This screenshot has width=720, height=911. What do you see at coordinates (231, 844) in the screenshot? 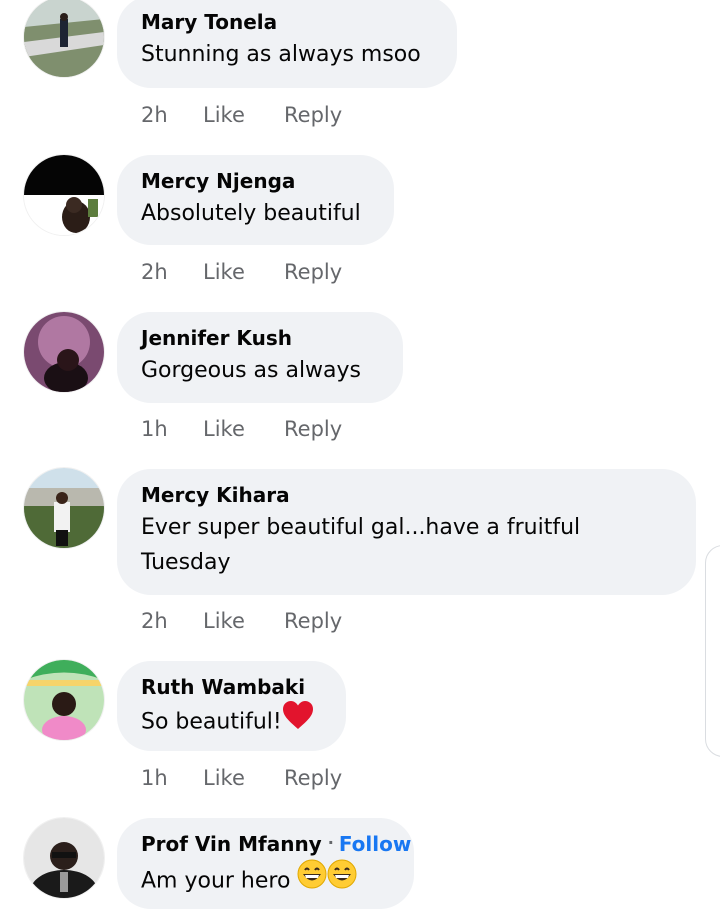
I see `commenter-name: Prof Vin Mfanny` at bounding box center [231, 844].